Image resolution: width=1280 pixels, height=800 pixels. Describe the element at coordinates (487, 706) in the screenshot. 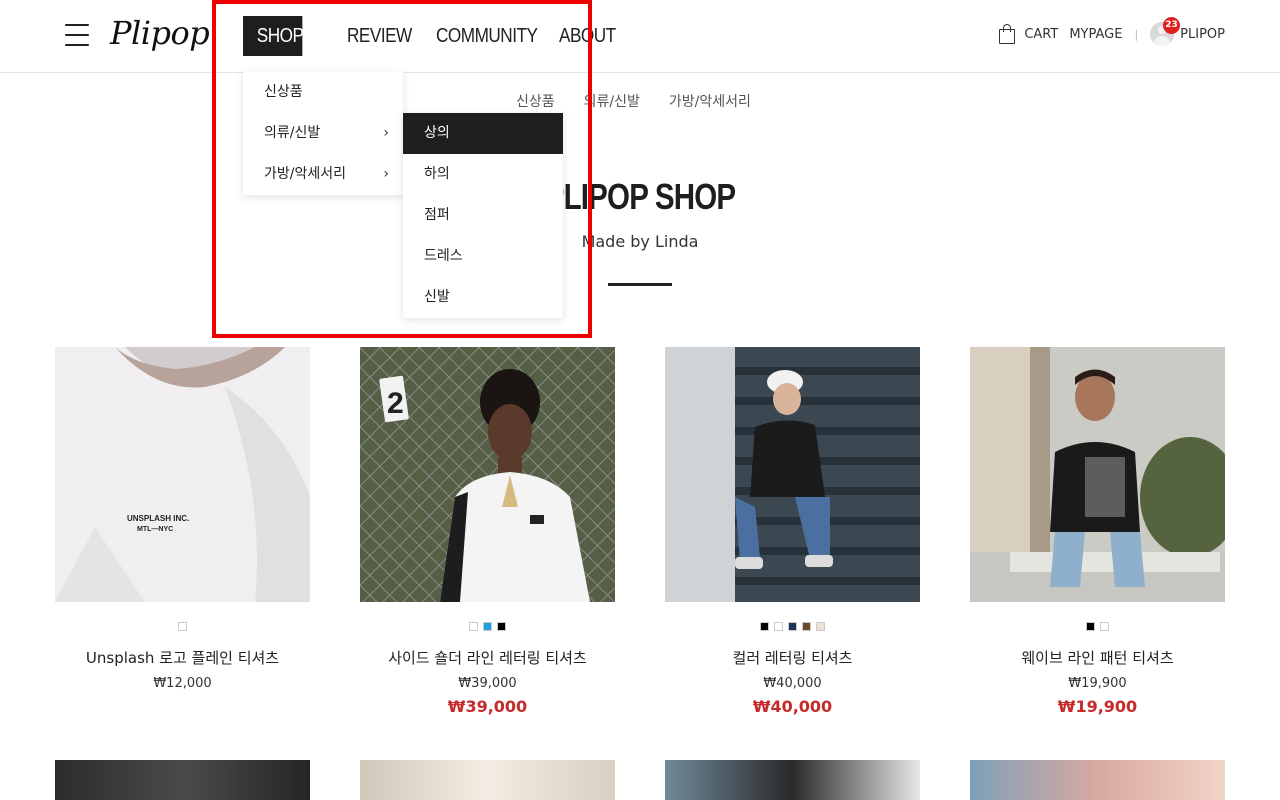

I see `product-sale-price: ₩39,000` at that location.